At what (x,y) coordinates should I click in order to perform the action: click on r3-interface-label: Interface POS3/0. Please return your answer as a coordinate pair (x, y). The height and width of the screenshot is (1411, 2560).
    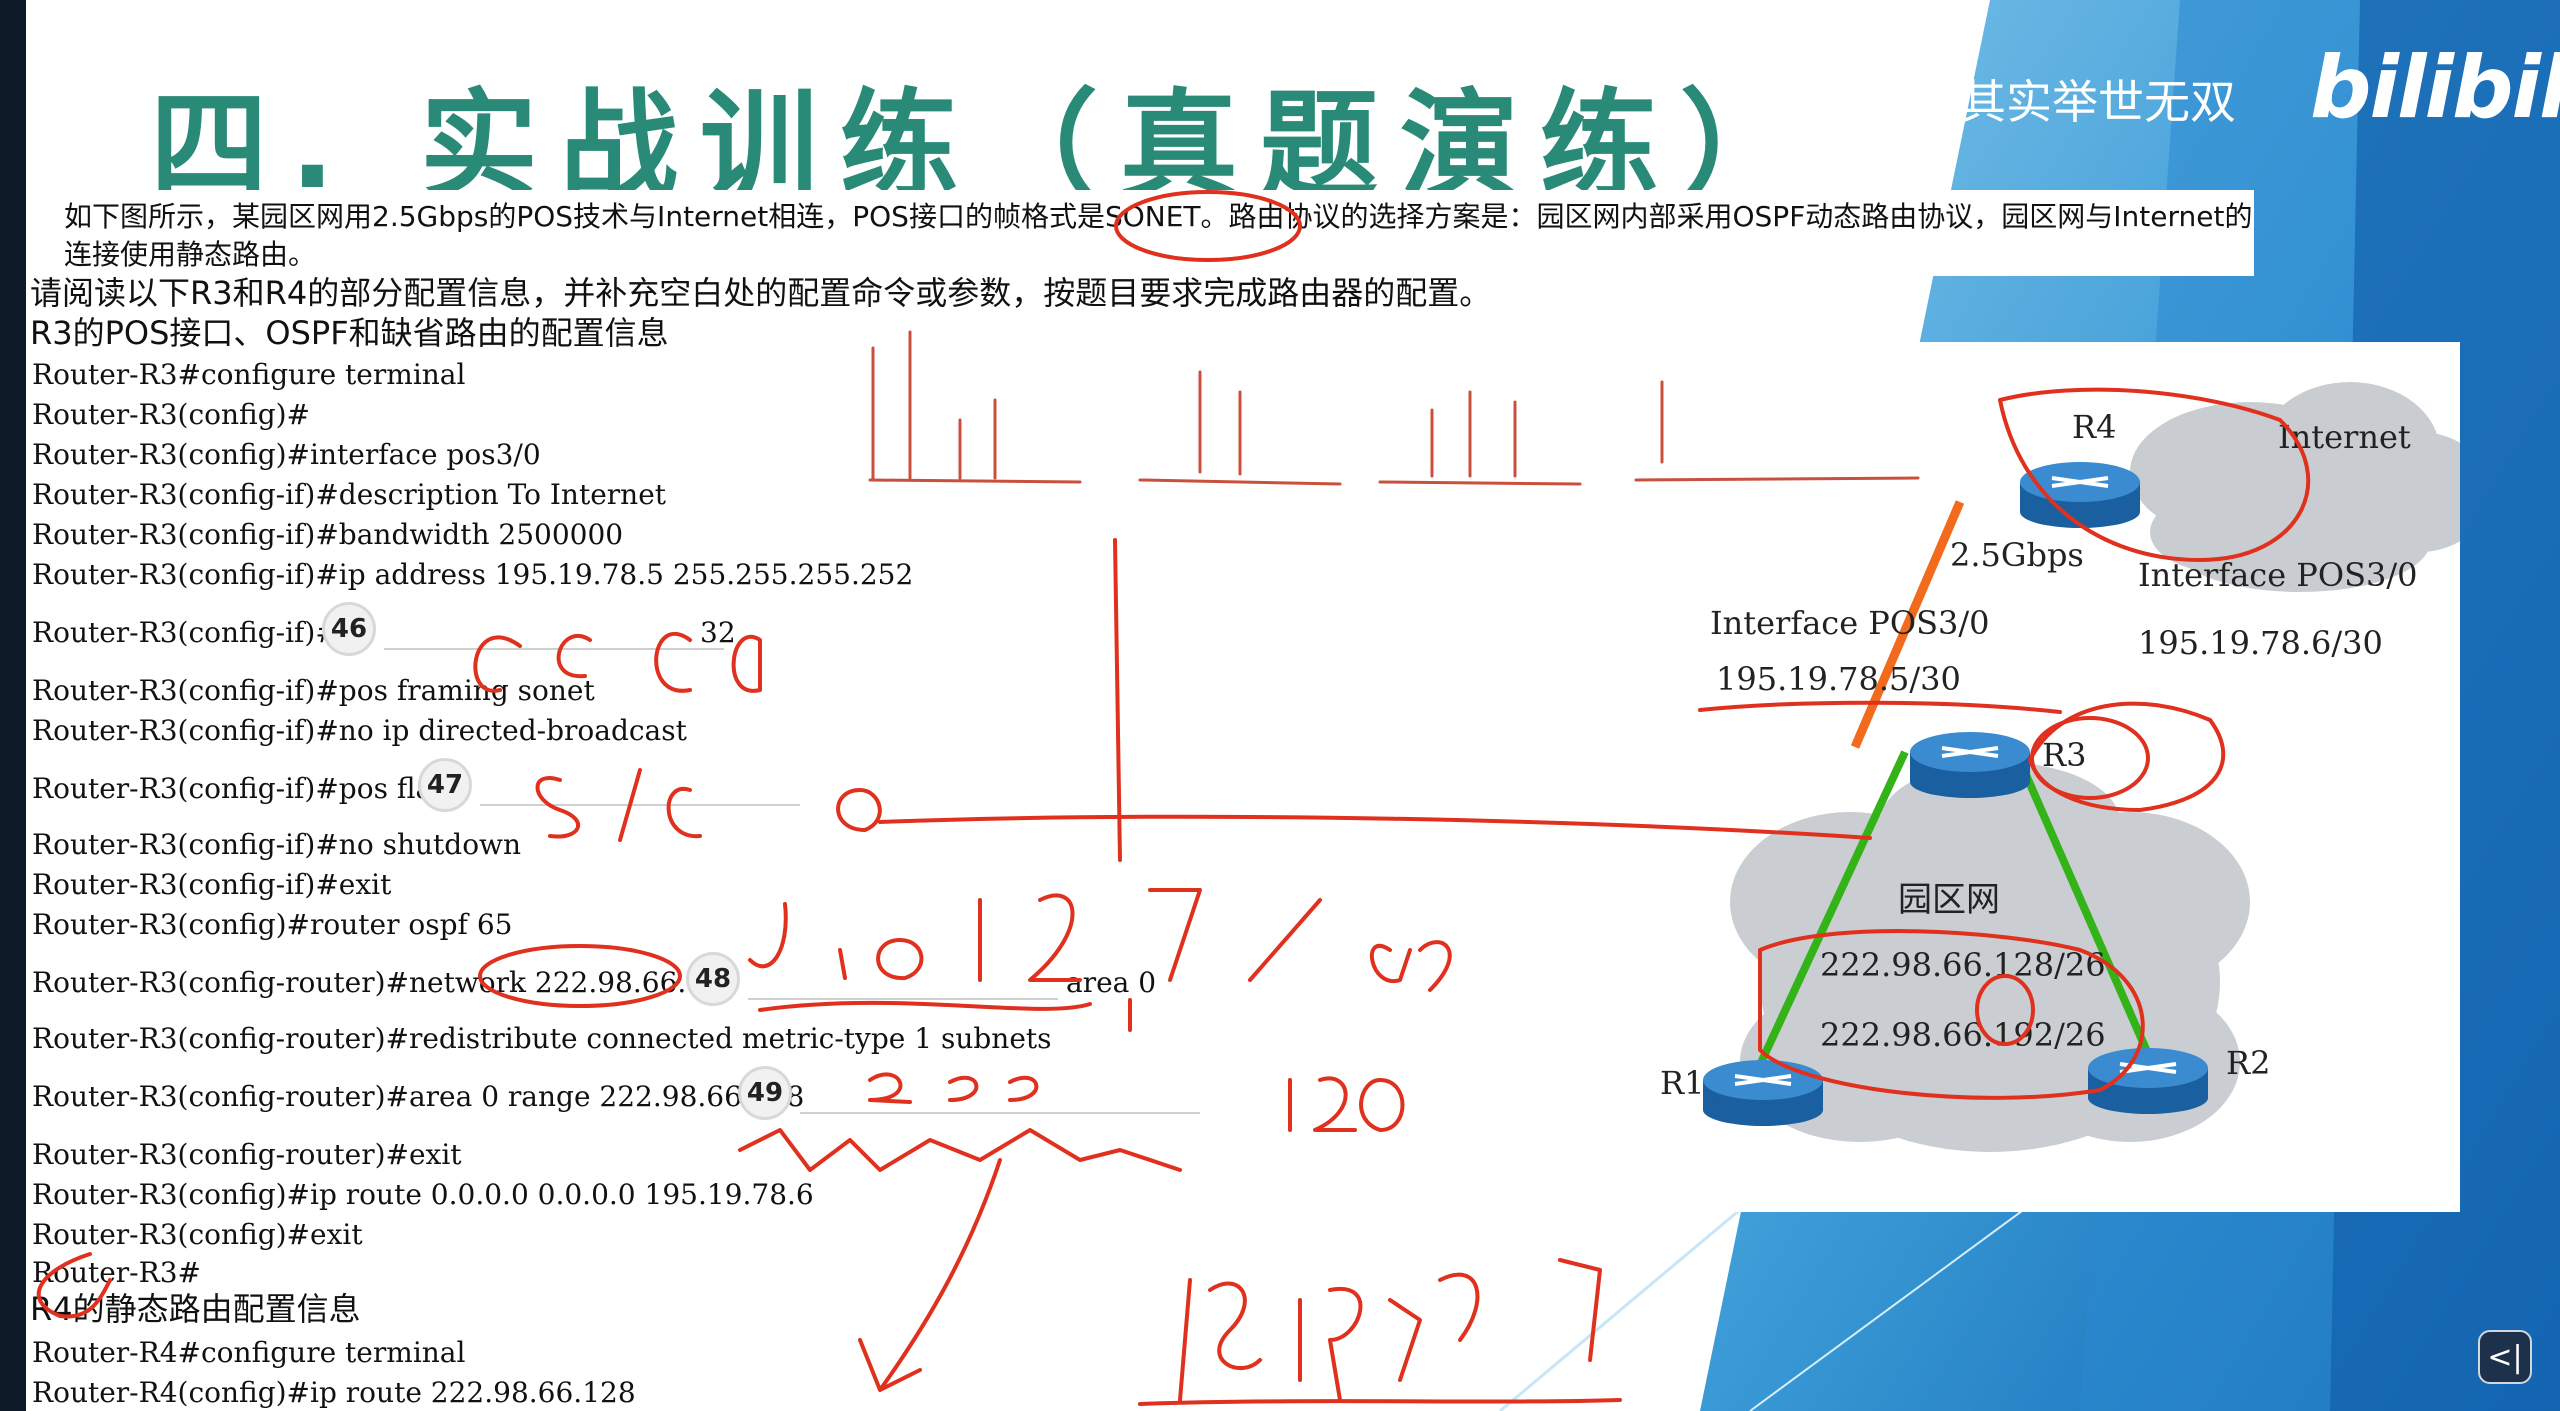
    Looking at the image, I should click on (1850, 623).